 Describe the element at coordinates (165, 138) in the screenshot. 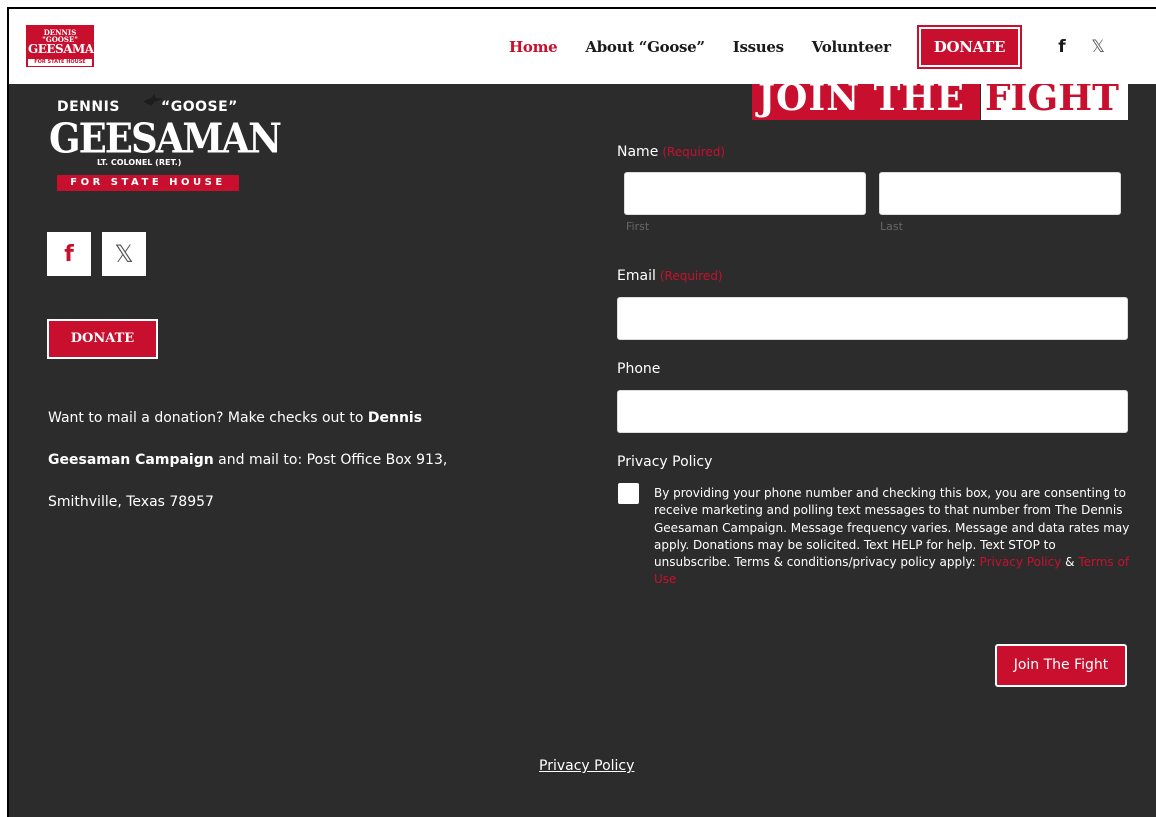

I see `logo-surname: GEESAMAN` at that location.